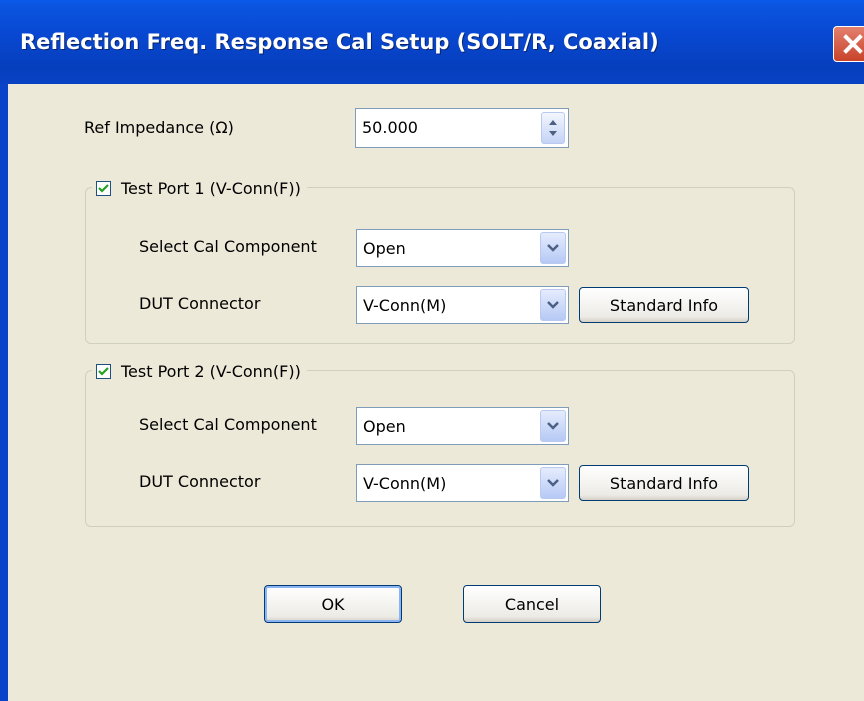 This screenshot has height=701, width=864. What do you see at coordinates (532, 604) in the screenshot?
I see `cancel-button: Cancel` at bounding box center [532, 604].